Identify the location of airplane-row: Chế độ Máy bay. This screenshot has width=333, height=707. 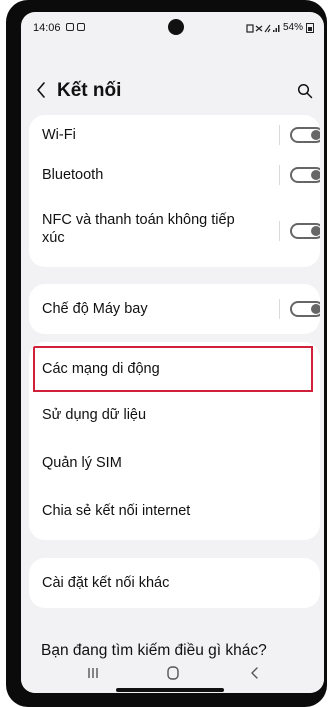
(174, 309).